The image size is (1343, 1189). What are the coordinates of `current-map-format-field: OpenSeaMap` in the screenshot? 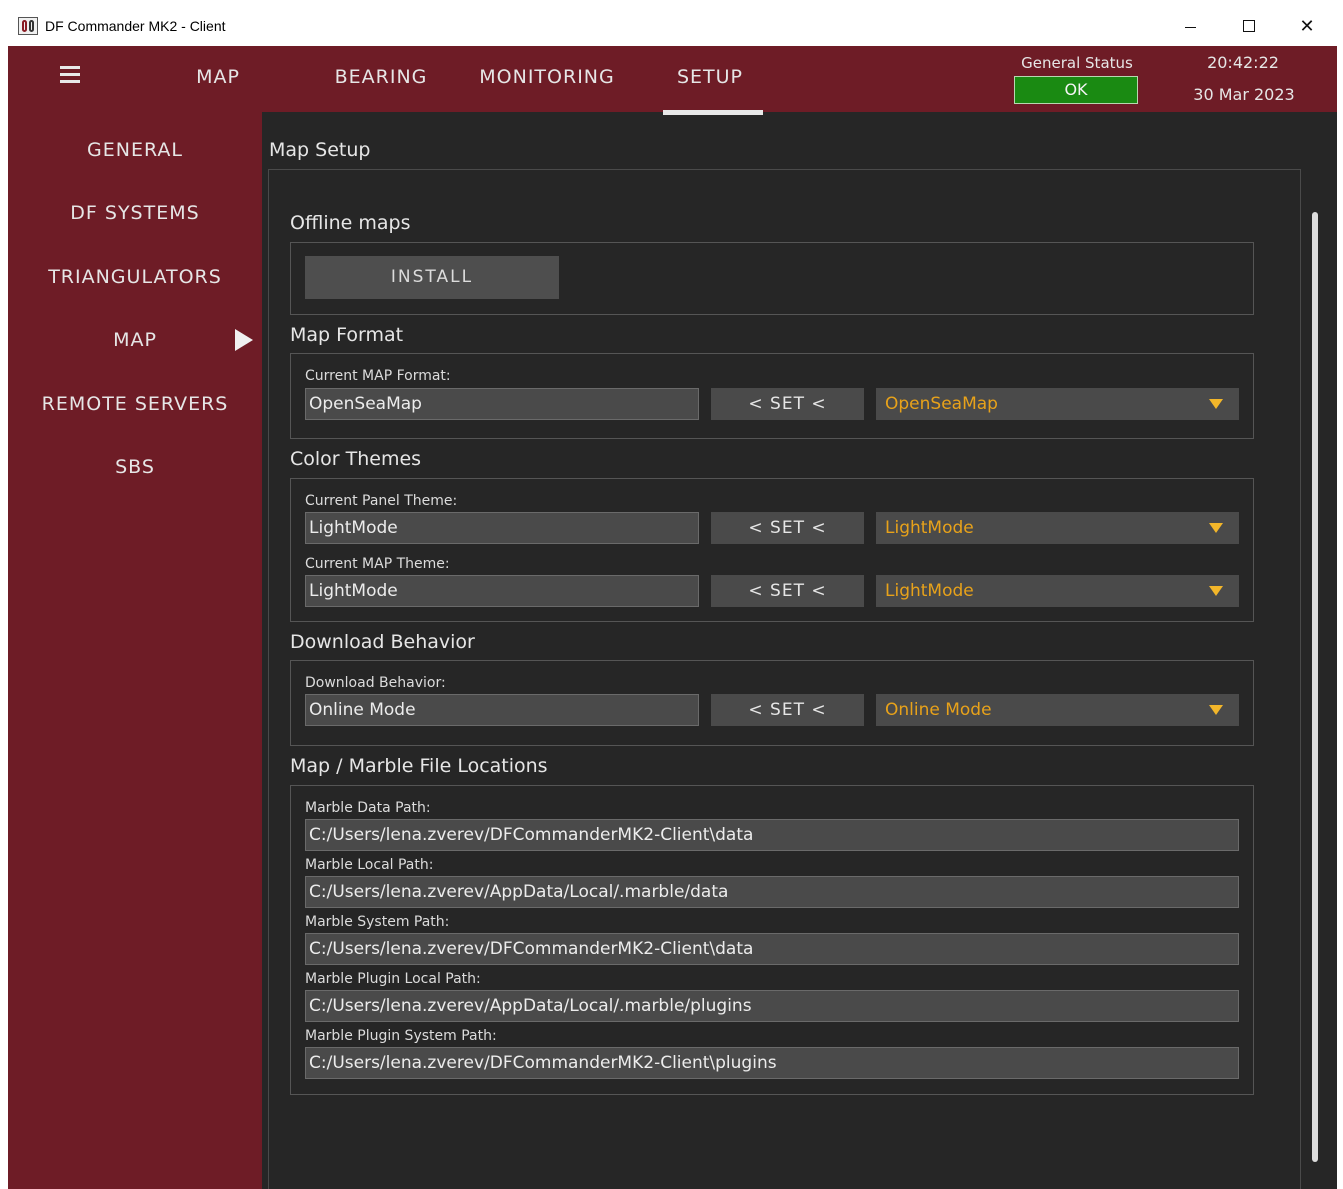 It's located at (502, 404).